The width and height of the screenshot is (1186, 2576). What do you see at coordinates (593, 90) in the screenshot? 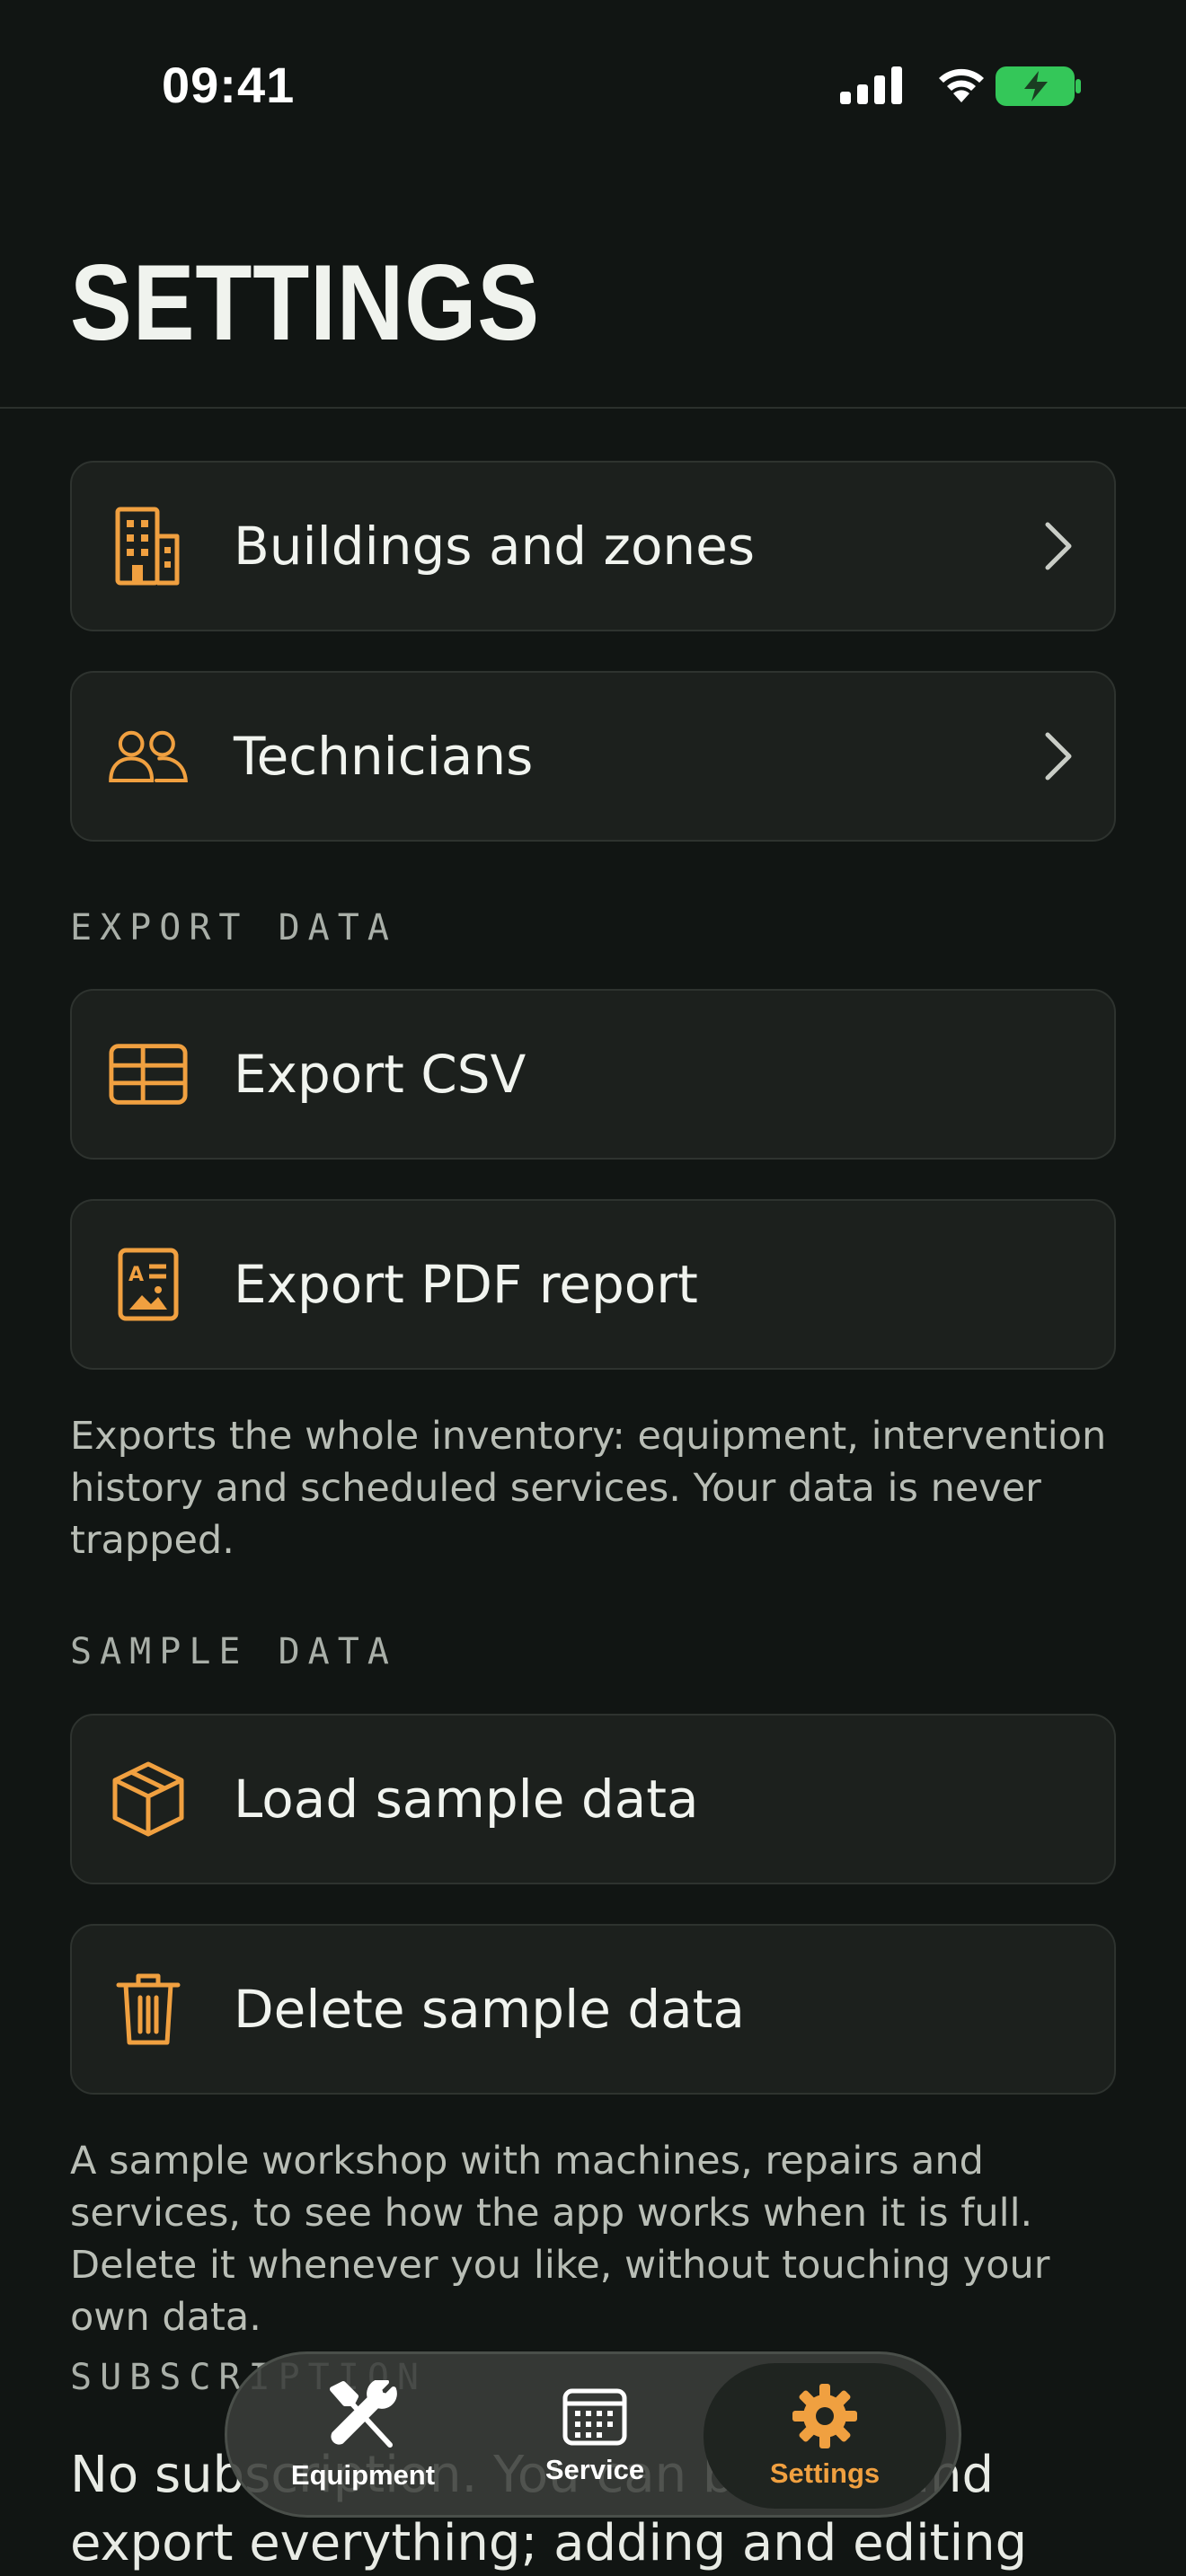
I see `status-bar: 09:41` at bounding box center [593, 90].